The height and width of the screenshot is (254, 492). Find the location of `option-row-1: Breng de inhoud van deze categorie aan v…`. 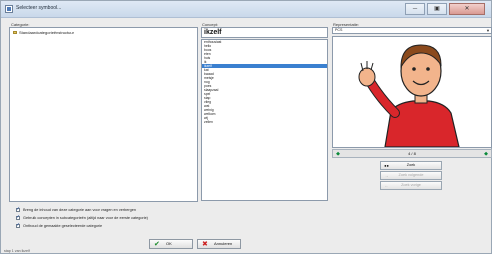

option-row-1: Breng de inhoud van deze categorie aan v… is located at coordinates (76, 209).